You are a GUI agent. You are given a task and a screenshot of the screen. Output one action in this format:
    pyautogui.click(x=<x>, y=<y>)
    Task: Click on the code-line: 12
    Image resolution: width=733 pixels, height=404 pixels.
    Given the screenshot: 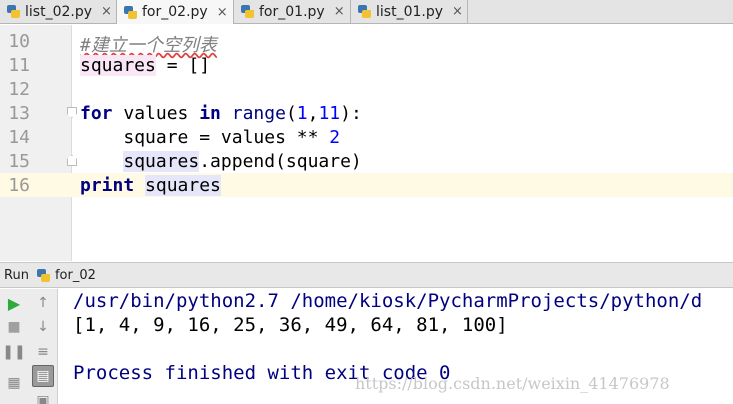 What is the action you would take?
    pyautogui.click(x=366, y=89)
    